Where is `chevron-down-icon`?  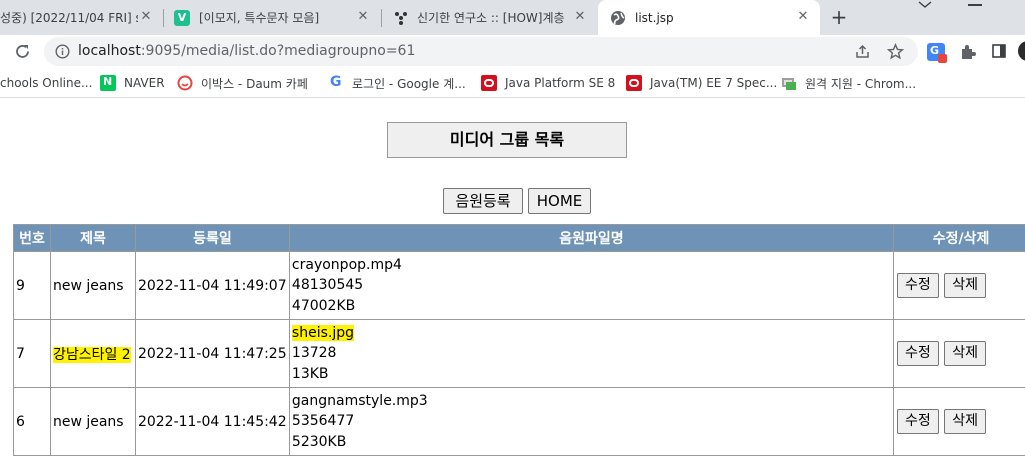 chevron-down-icon is located at coordinates (925, 5).